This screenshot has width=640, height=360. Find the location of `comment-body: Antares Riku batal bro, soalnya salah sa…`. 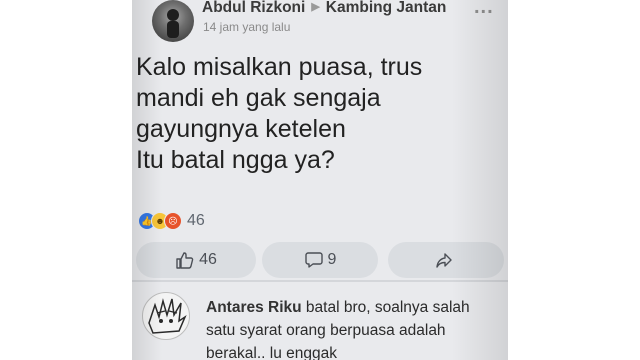

comment-body: Antares Riku batal bro, soalnya salah sa… is located at coordinates (356, 328).